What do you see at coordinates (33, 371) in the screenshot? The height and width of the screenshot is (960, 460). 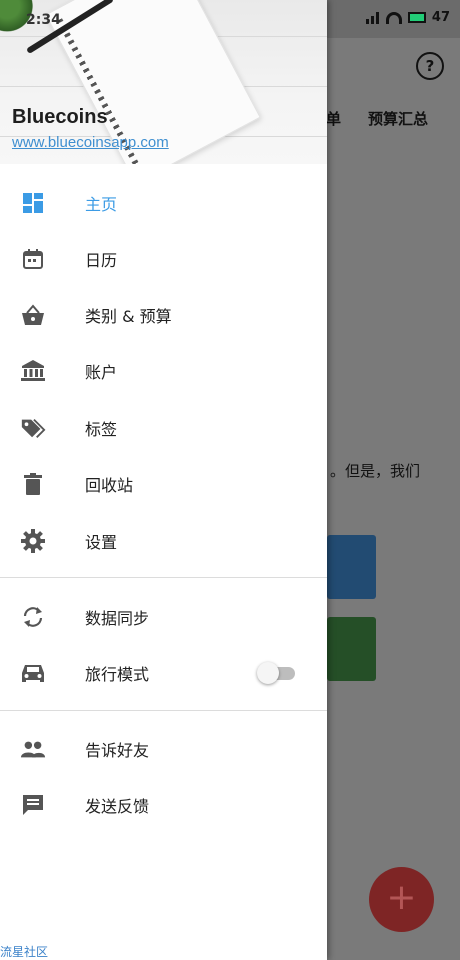 I see `bank-icon` at bounding box center [33, 371].